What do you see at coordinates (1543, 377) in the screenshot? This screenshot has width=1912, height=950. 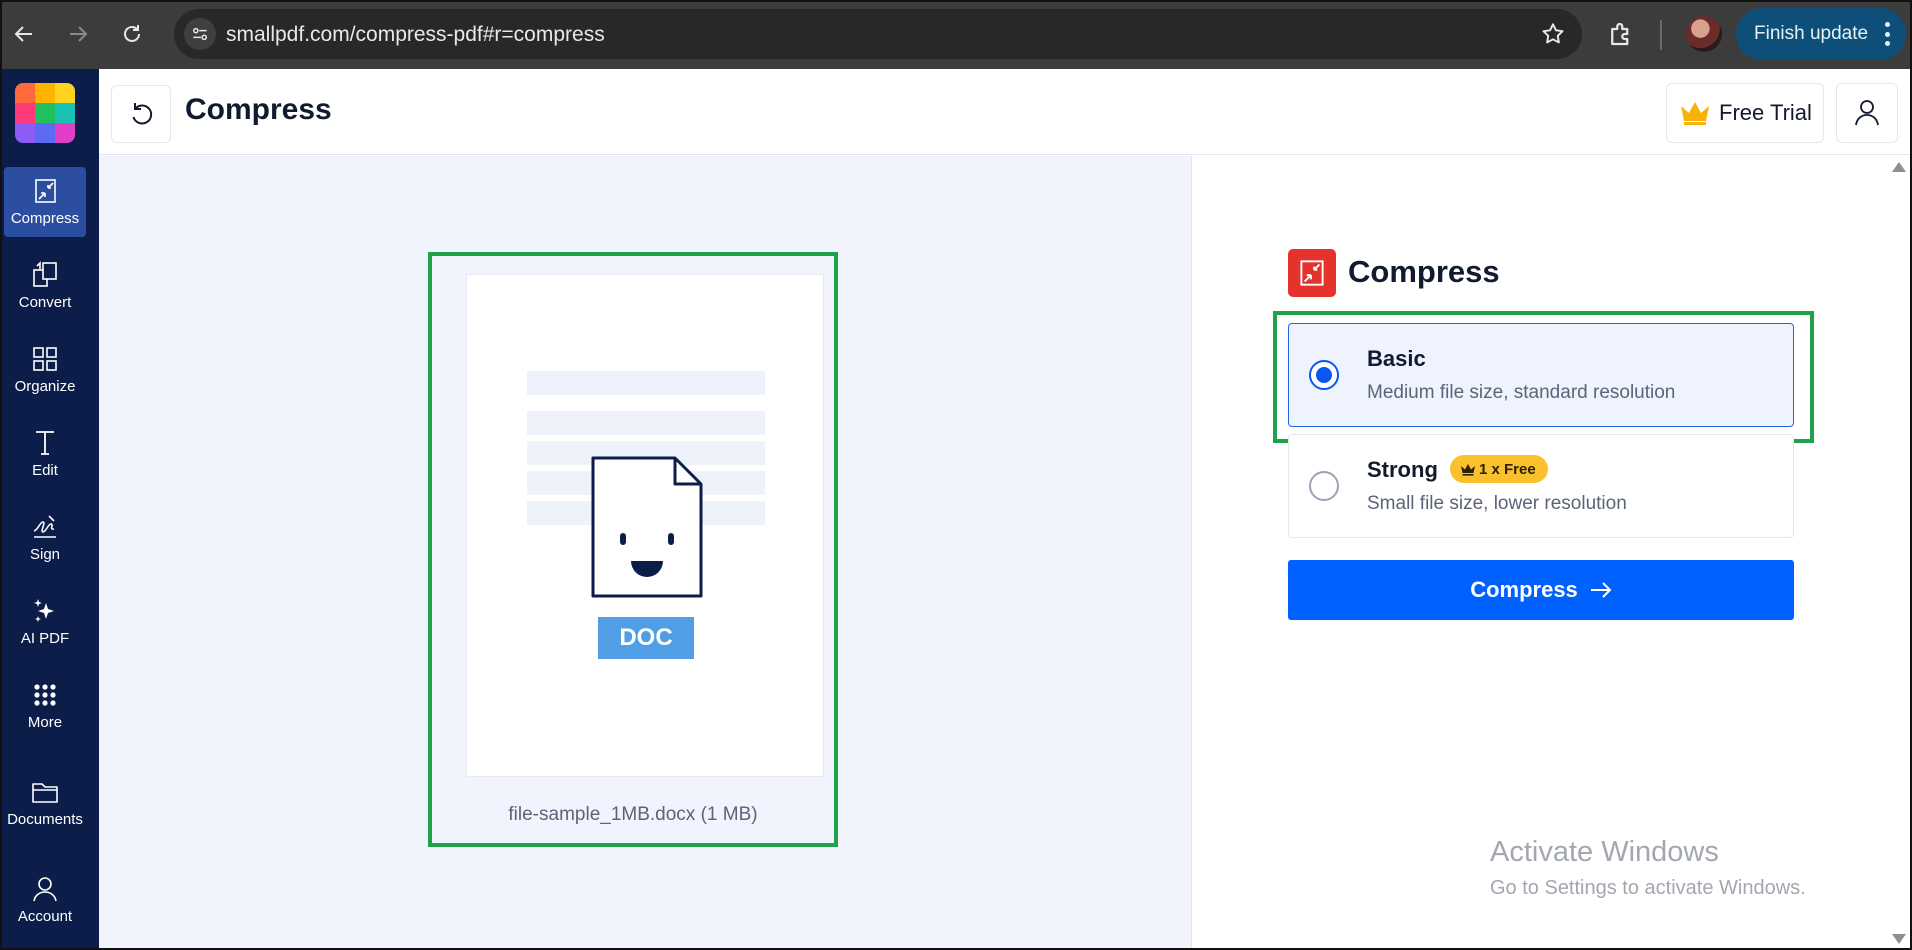 I see `option-highlight-box` at bounding box center [1543, 377].